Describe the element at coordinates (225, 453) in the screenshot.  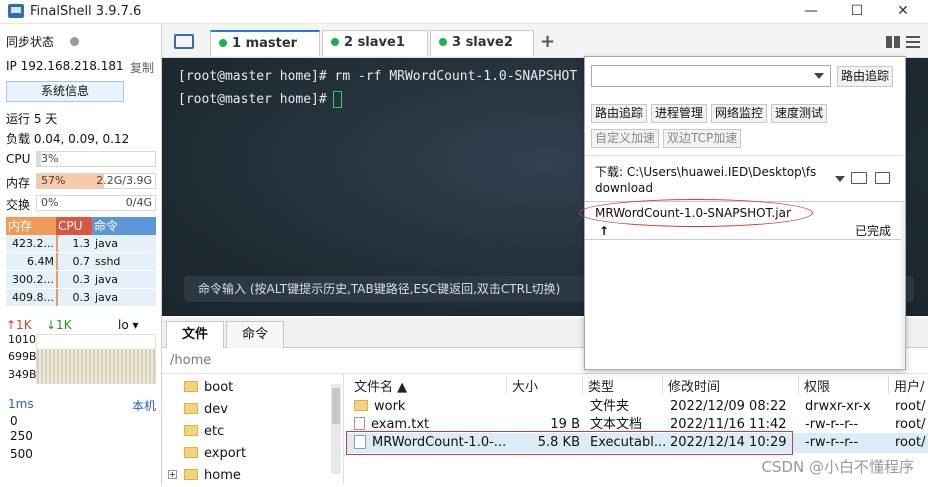
I see `tree-item-label: export` at that location.